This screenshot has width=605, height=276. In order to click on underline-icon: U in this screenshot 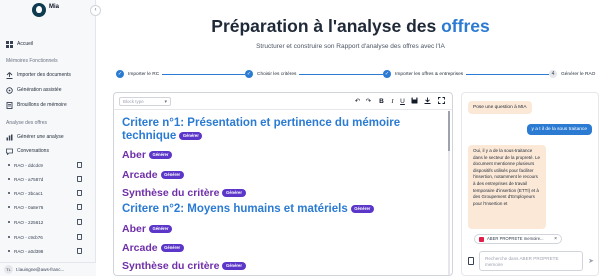, I will do `click(402, 101)`.